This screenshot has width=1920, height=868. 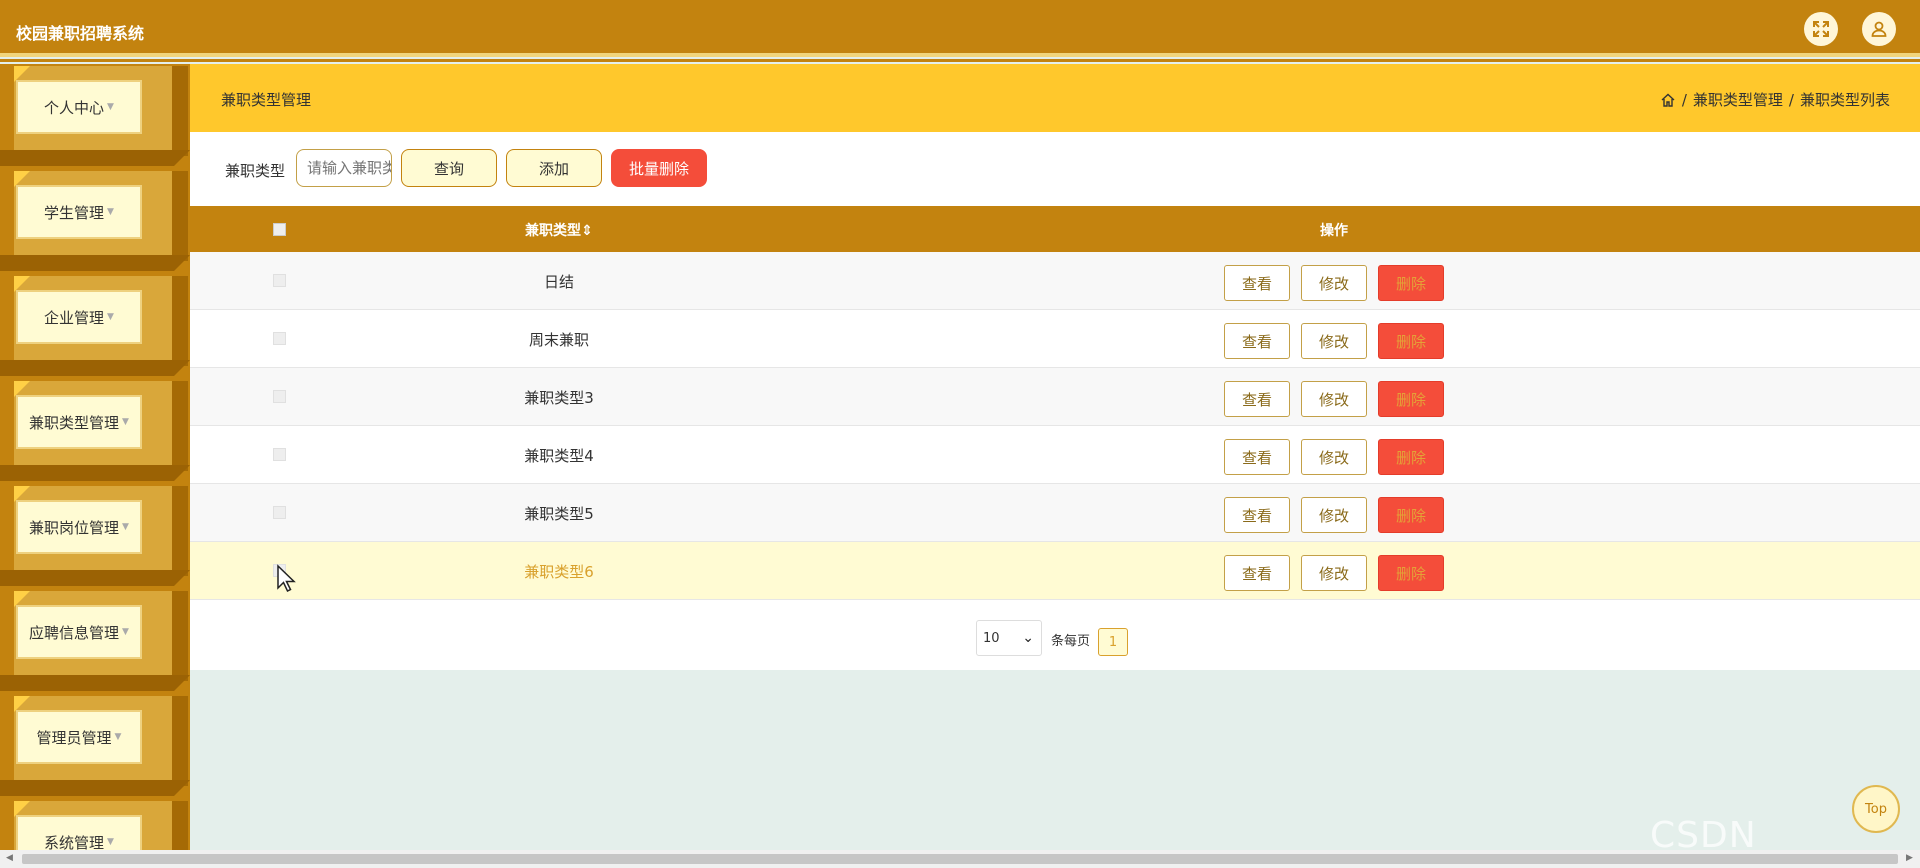 I want to click on sidebar-item-job-types: 兼职类型管理 ▼, so click(x=95, y=431).